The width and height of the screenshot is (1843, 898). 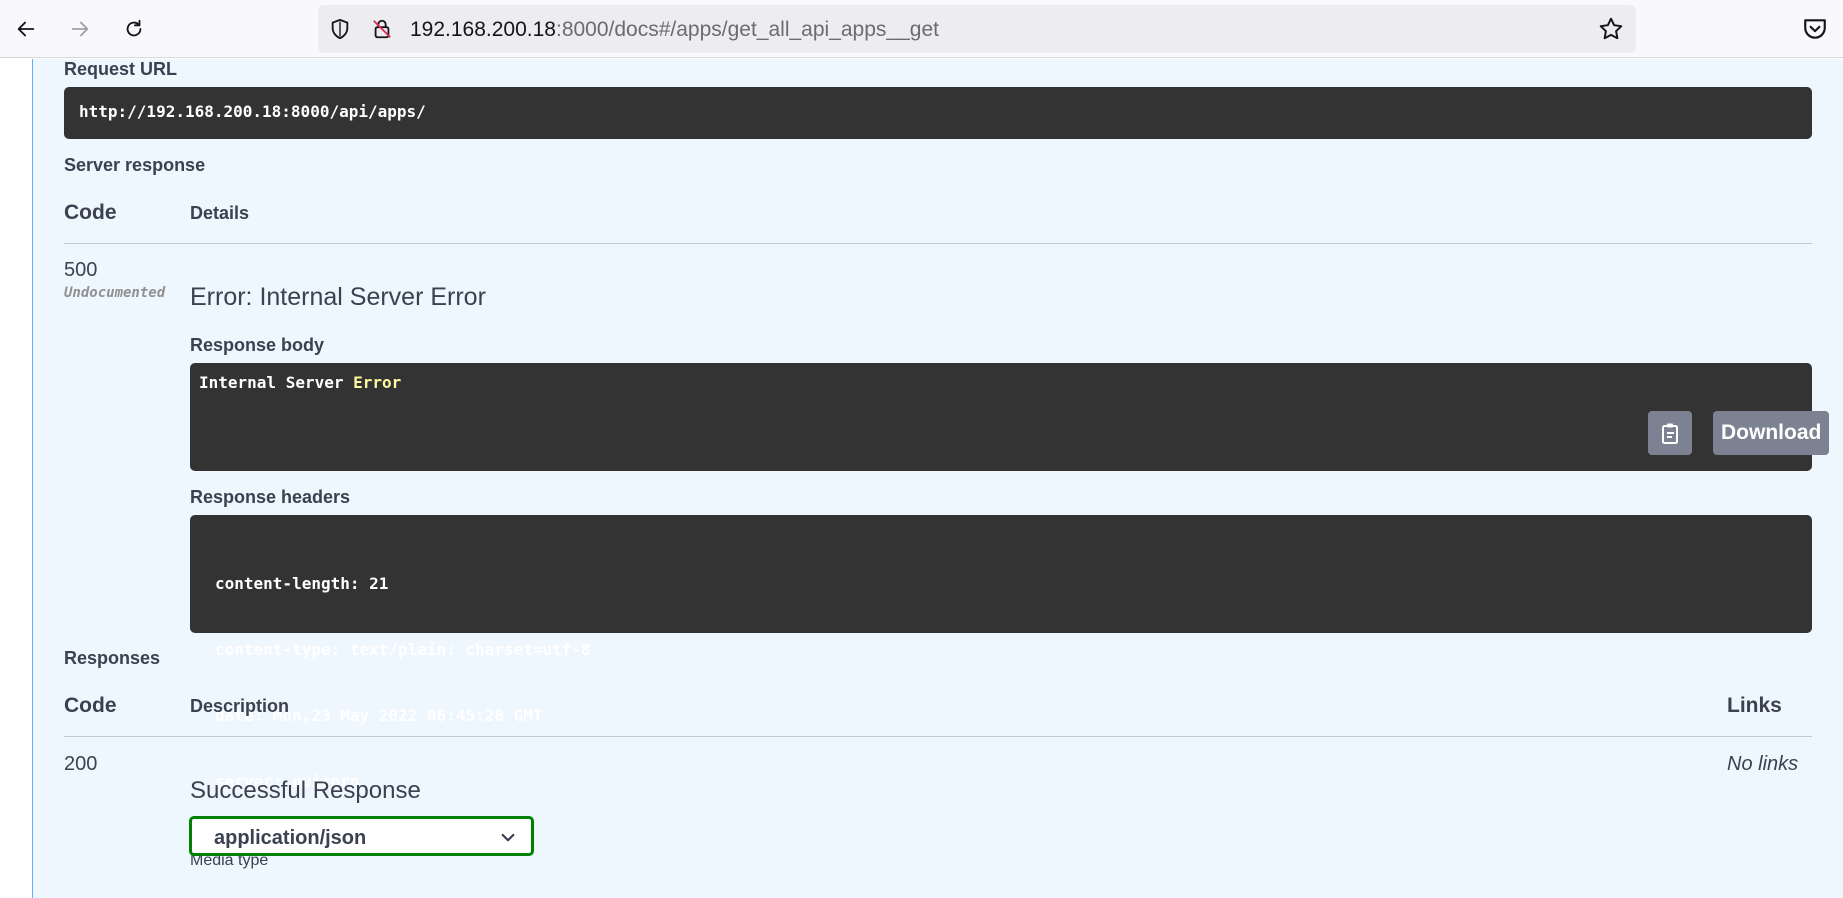 What do you see at coordinates (252, 111) in the screenshot?
I see `request-url-value: http://192.168.200.18:8000/api/apps/` at bounding box center [252, 111].